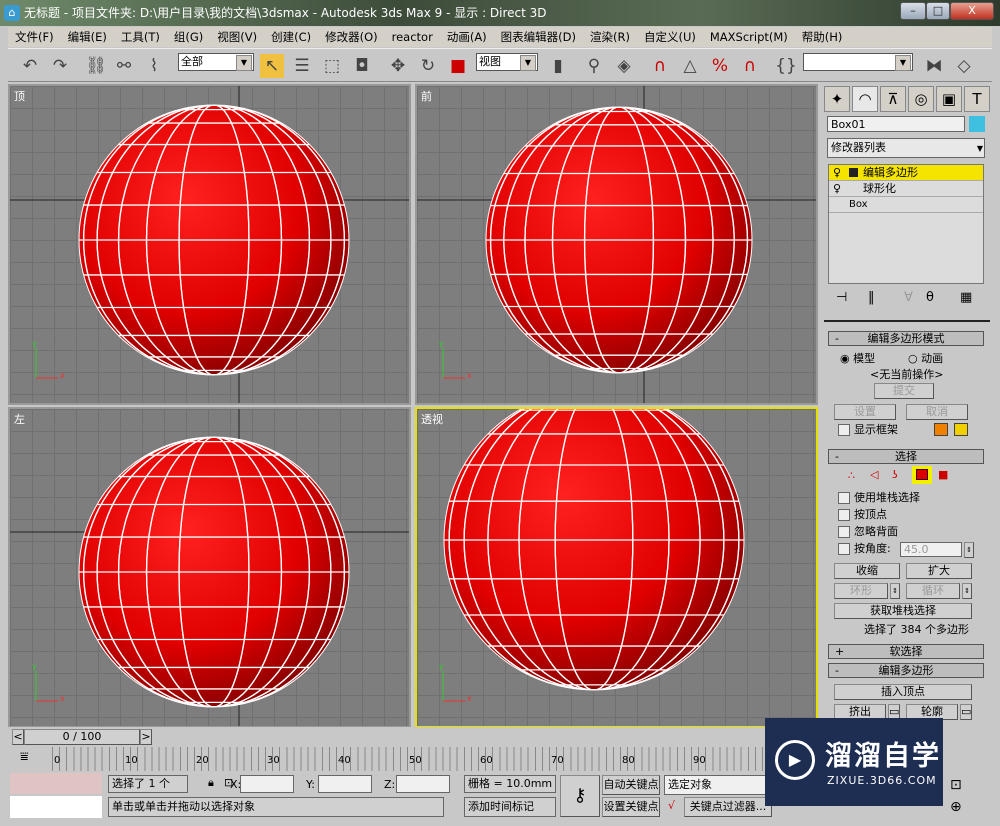 This screenshot has height=826, width=1000. I want to click on cancel-button: 取消, so click(937, 412).